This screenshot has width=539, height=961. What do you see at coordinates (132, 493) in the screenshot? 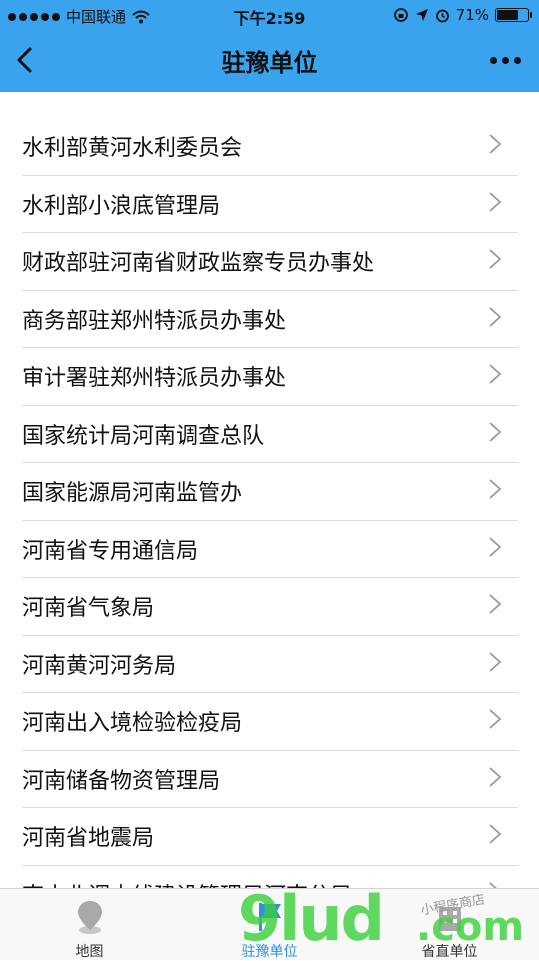
I see `list-item-label: 国家能源局河南监管办` at bounding box center [132, 493].